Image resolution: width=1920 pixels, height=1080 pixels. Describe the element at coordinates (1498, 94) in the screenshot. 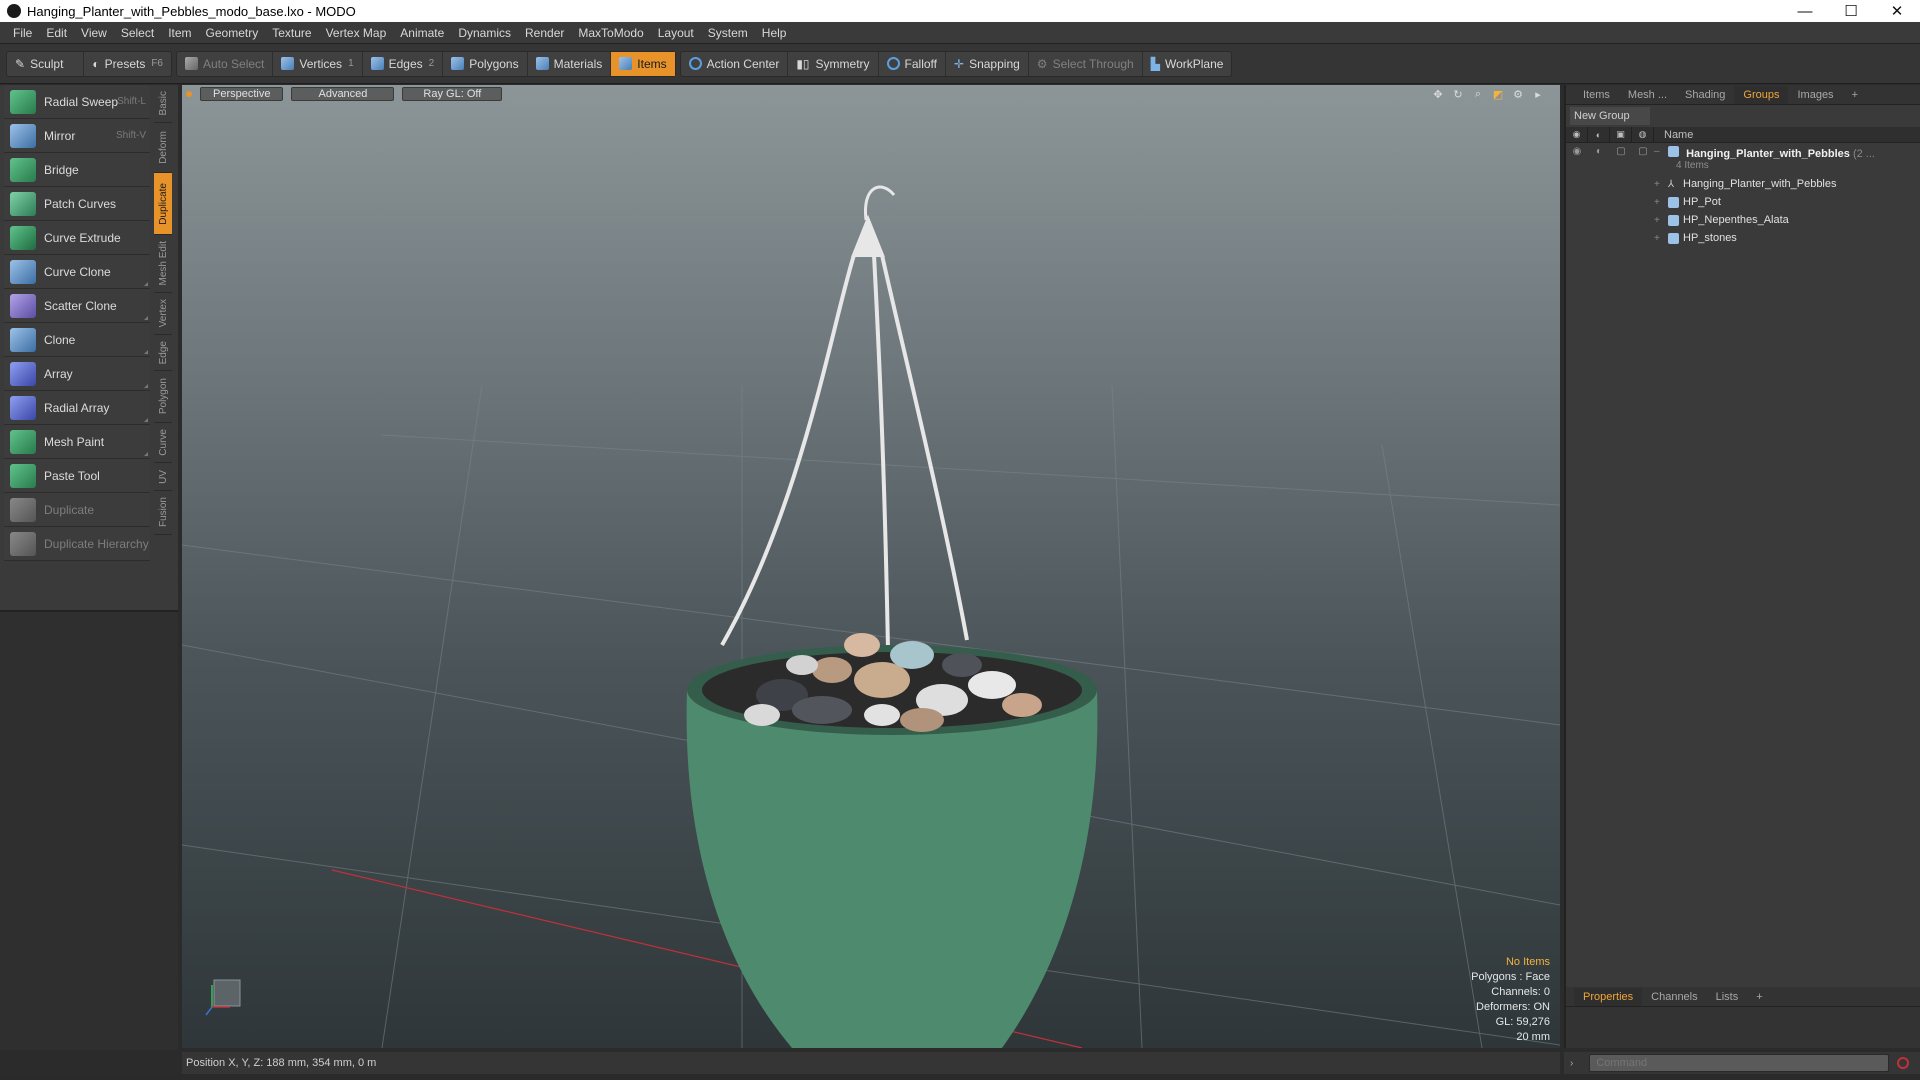

I see `fit-icon: ◩` at that location.